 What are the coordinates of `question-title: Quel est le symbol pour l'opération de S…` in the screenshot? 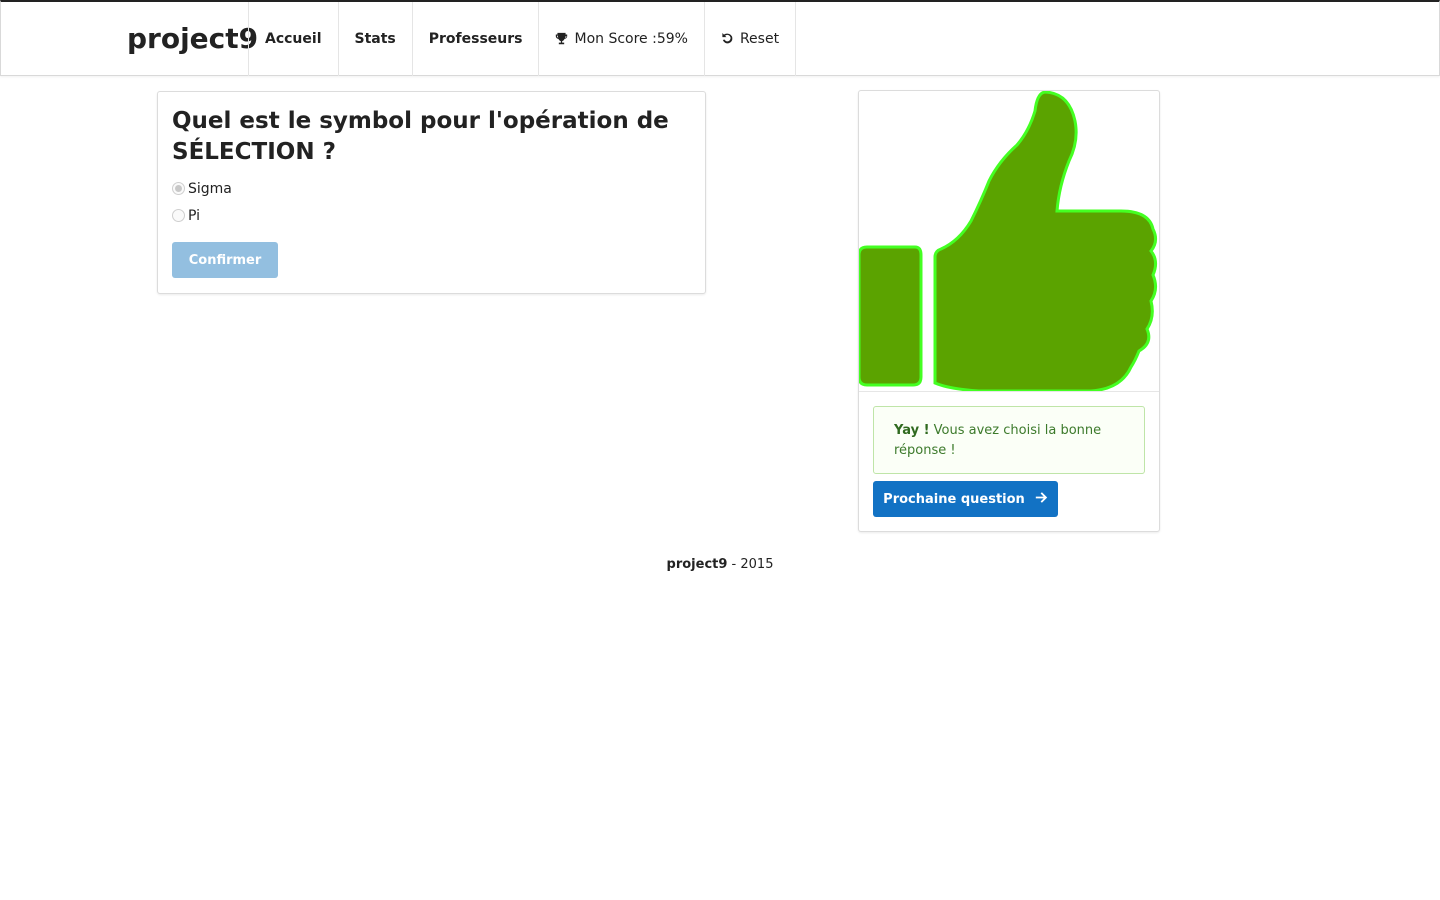 It's located at (420, 136).